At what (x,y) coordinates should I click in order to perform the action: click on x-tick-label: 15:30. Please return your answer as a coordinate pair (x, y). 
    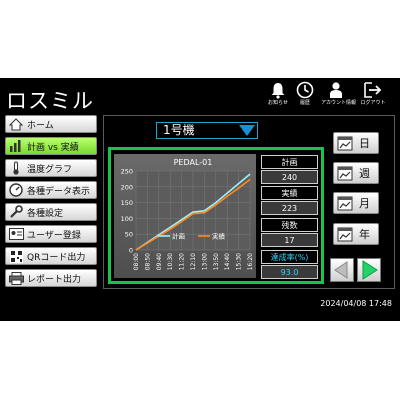
    Looking at the image, I should click on (239, 261).